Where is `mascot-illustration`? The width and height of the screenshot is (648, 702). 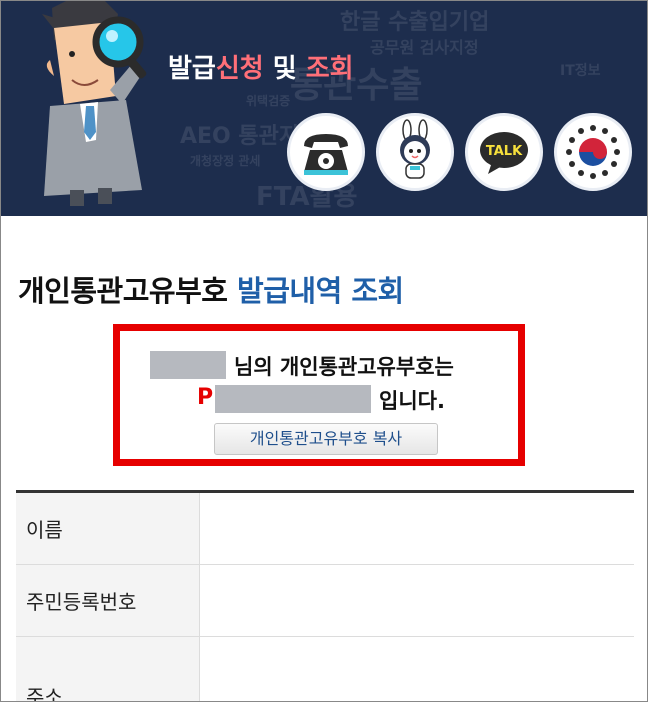
mascot-illustration is located at coordinates (94, 103).